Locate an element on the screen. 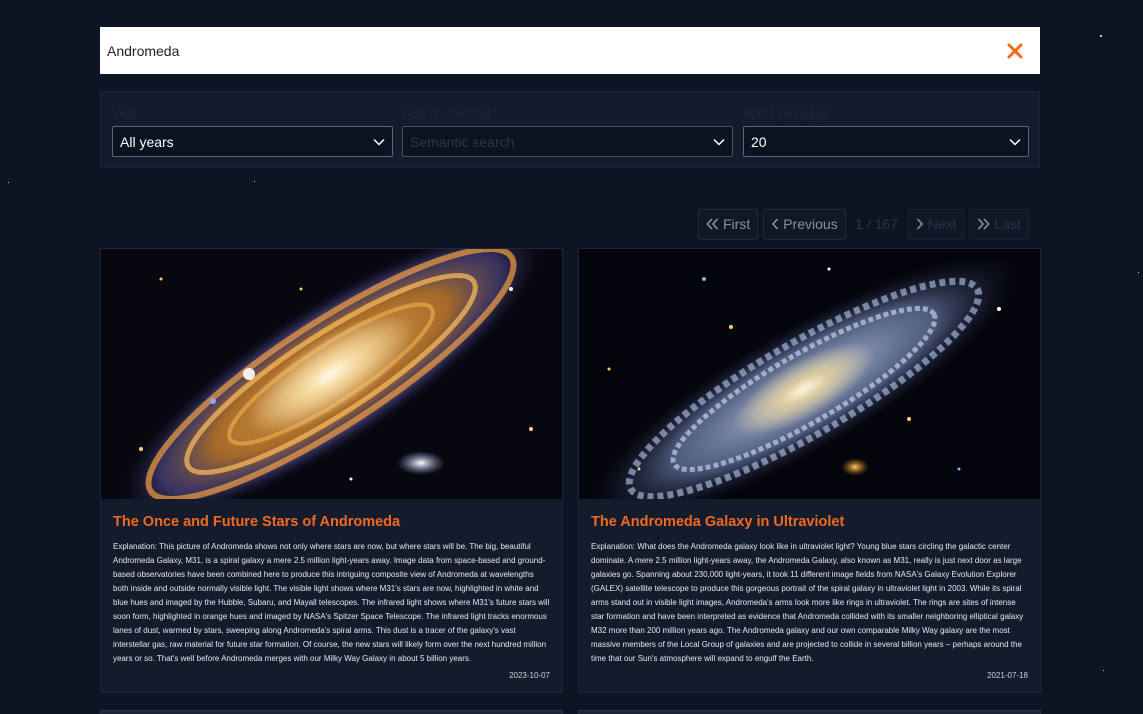  year-label: Year is located at coordinates (125, 113).